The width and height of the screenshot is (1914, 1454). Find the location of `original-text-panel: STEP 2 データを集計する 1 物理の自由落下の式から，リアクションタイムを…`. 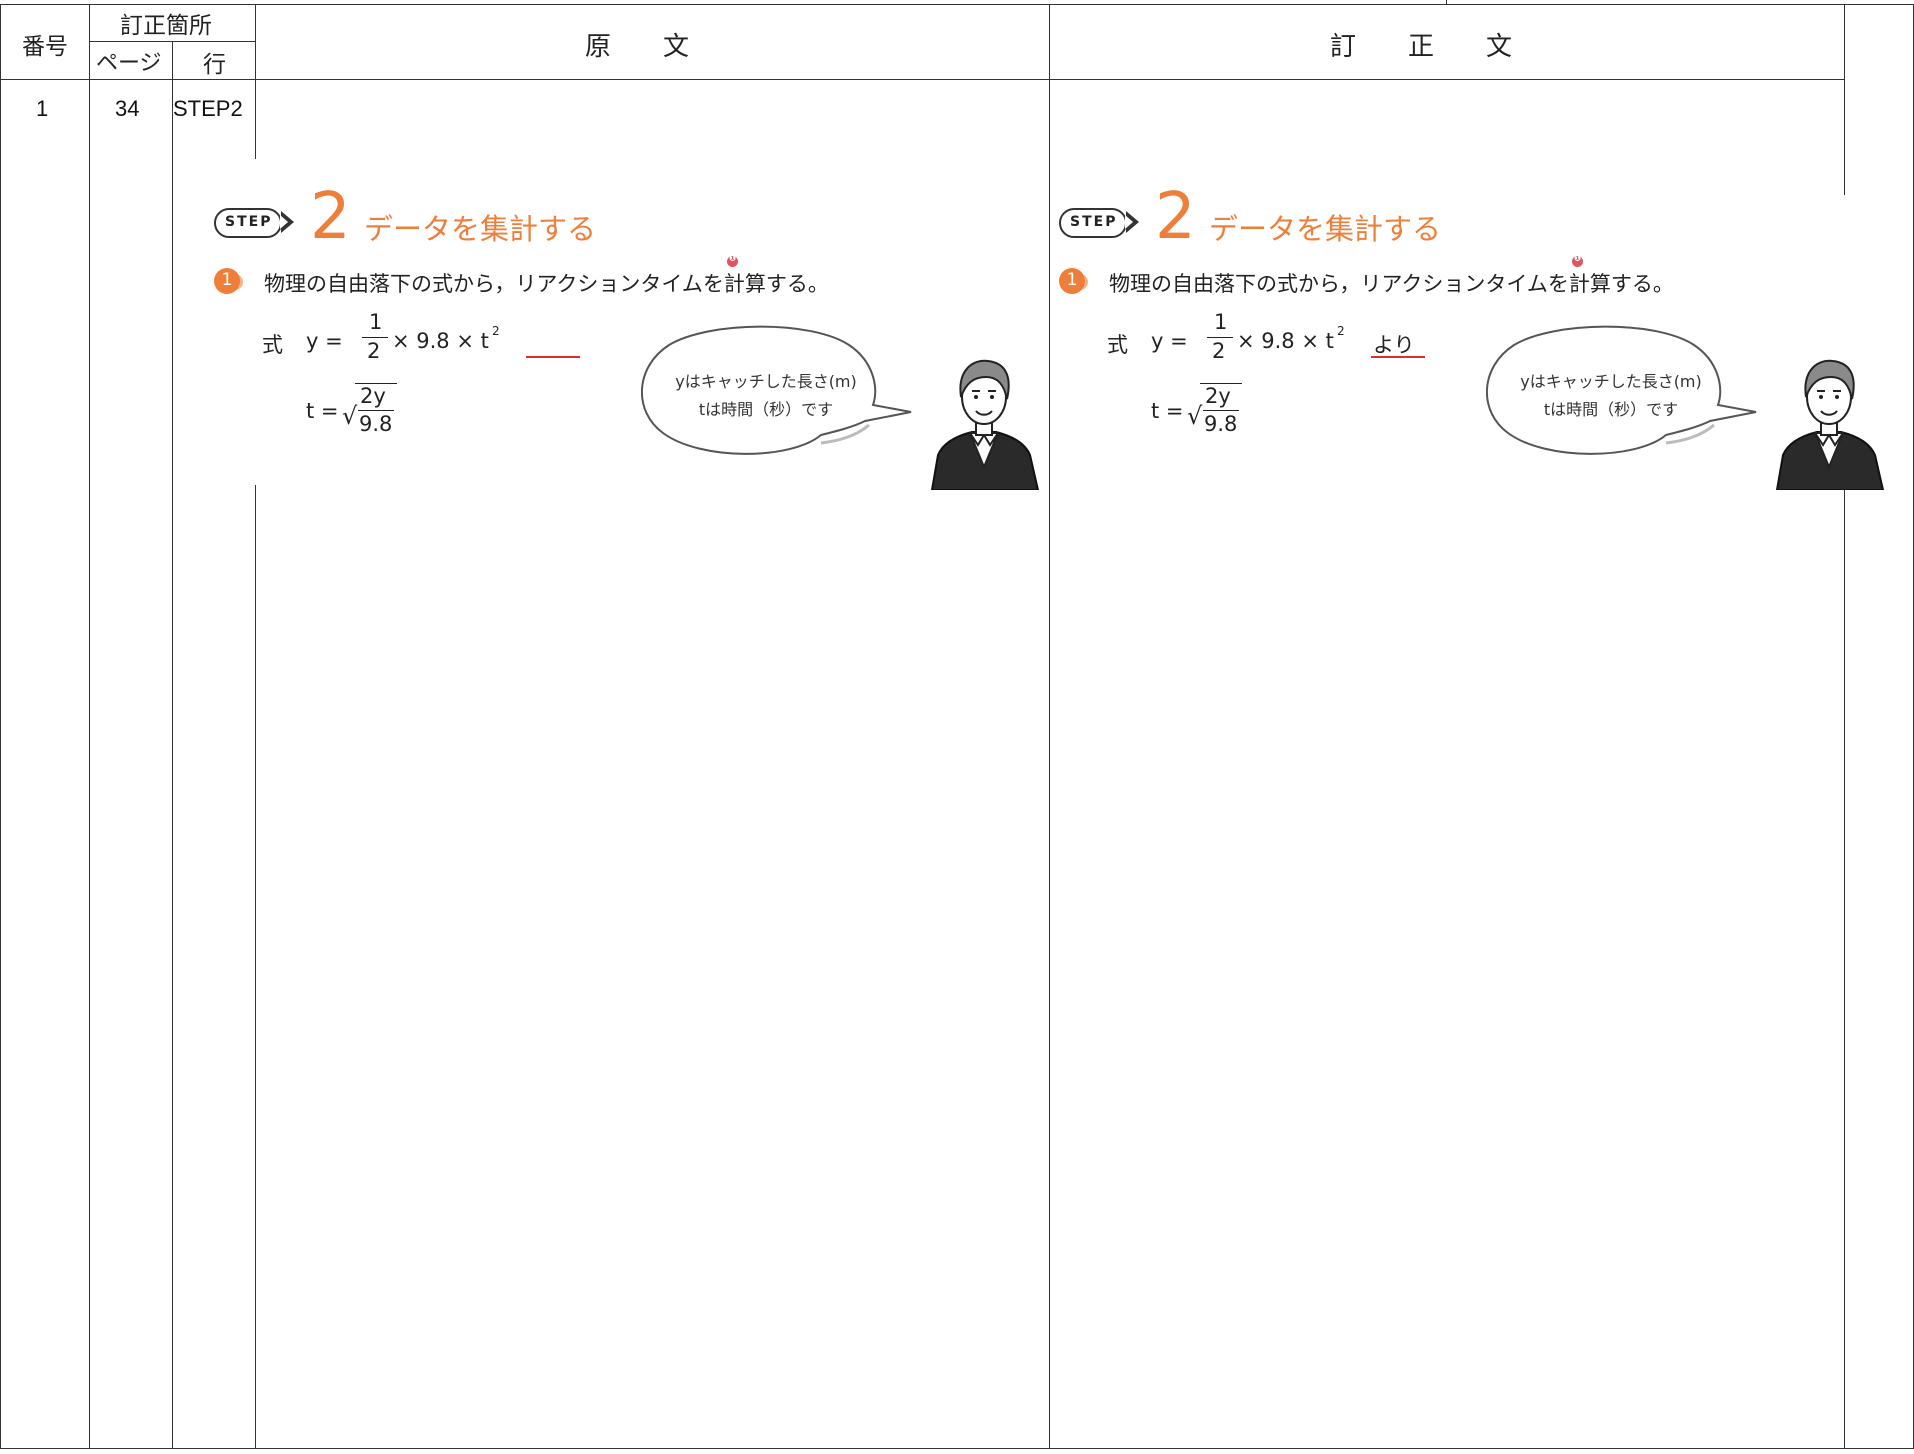

original-text-panel: STEP 2 データを集計する 1 物理の自由落下の式から，リアクションタイムを… is located at coordinates (644, 342).